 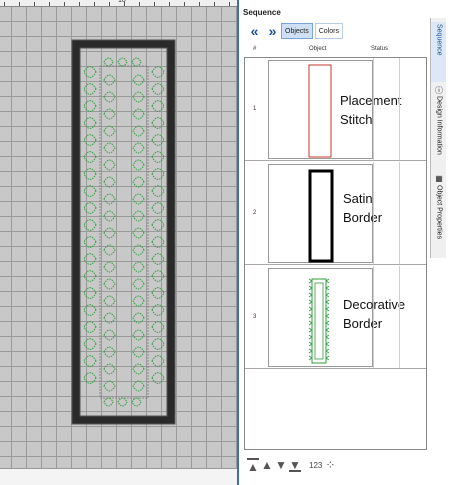 What do you see at coordinates (318, 49) in the screenshot?
I see `column-object: Object` at bounding box center [318, 49].